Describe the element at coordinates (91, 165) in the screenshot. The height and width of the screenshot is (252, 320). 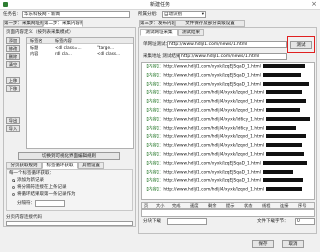
I see `tab-other-settings: 其他设置` at that location.